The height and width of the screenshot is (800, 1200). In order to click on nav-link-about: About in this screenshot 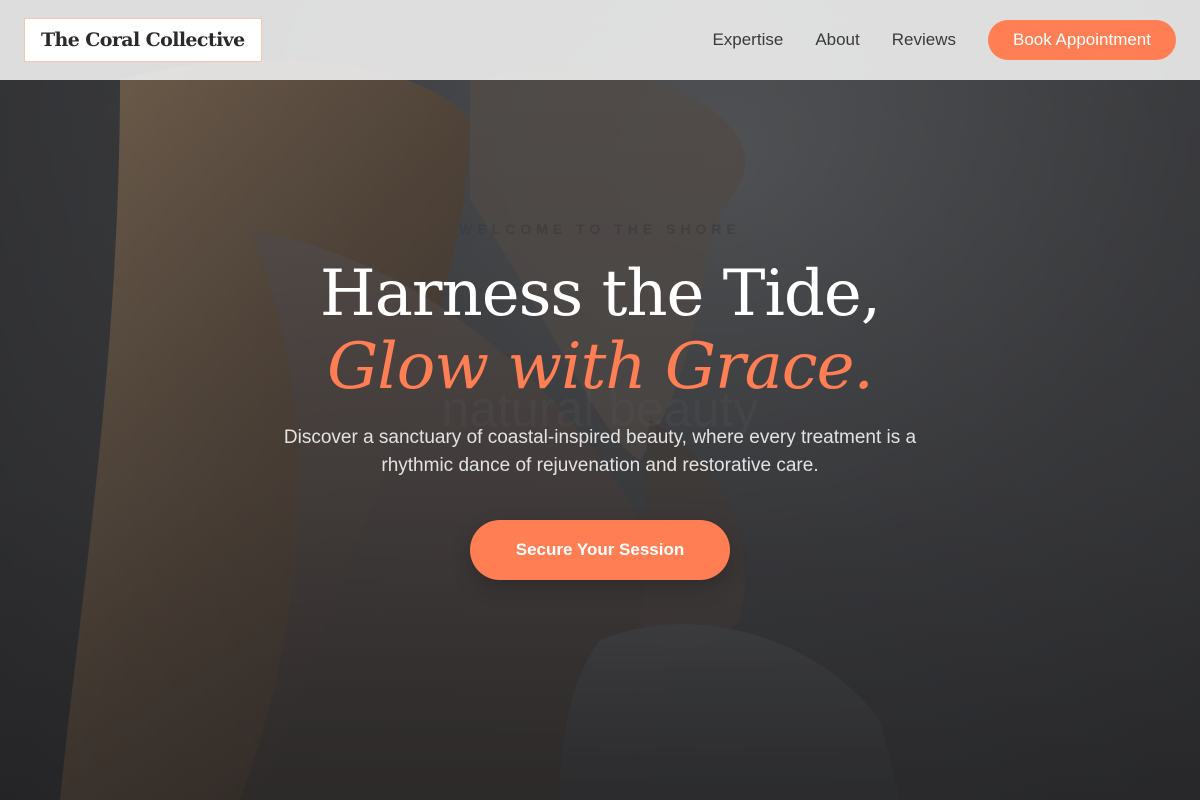, I will do `click(837, 40)`.